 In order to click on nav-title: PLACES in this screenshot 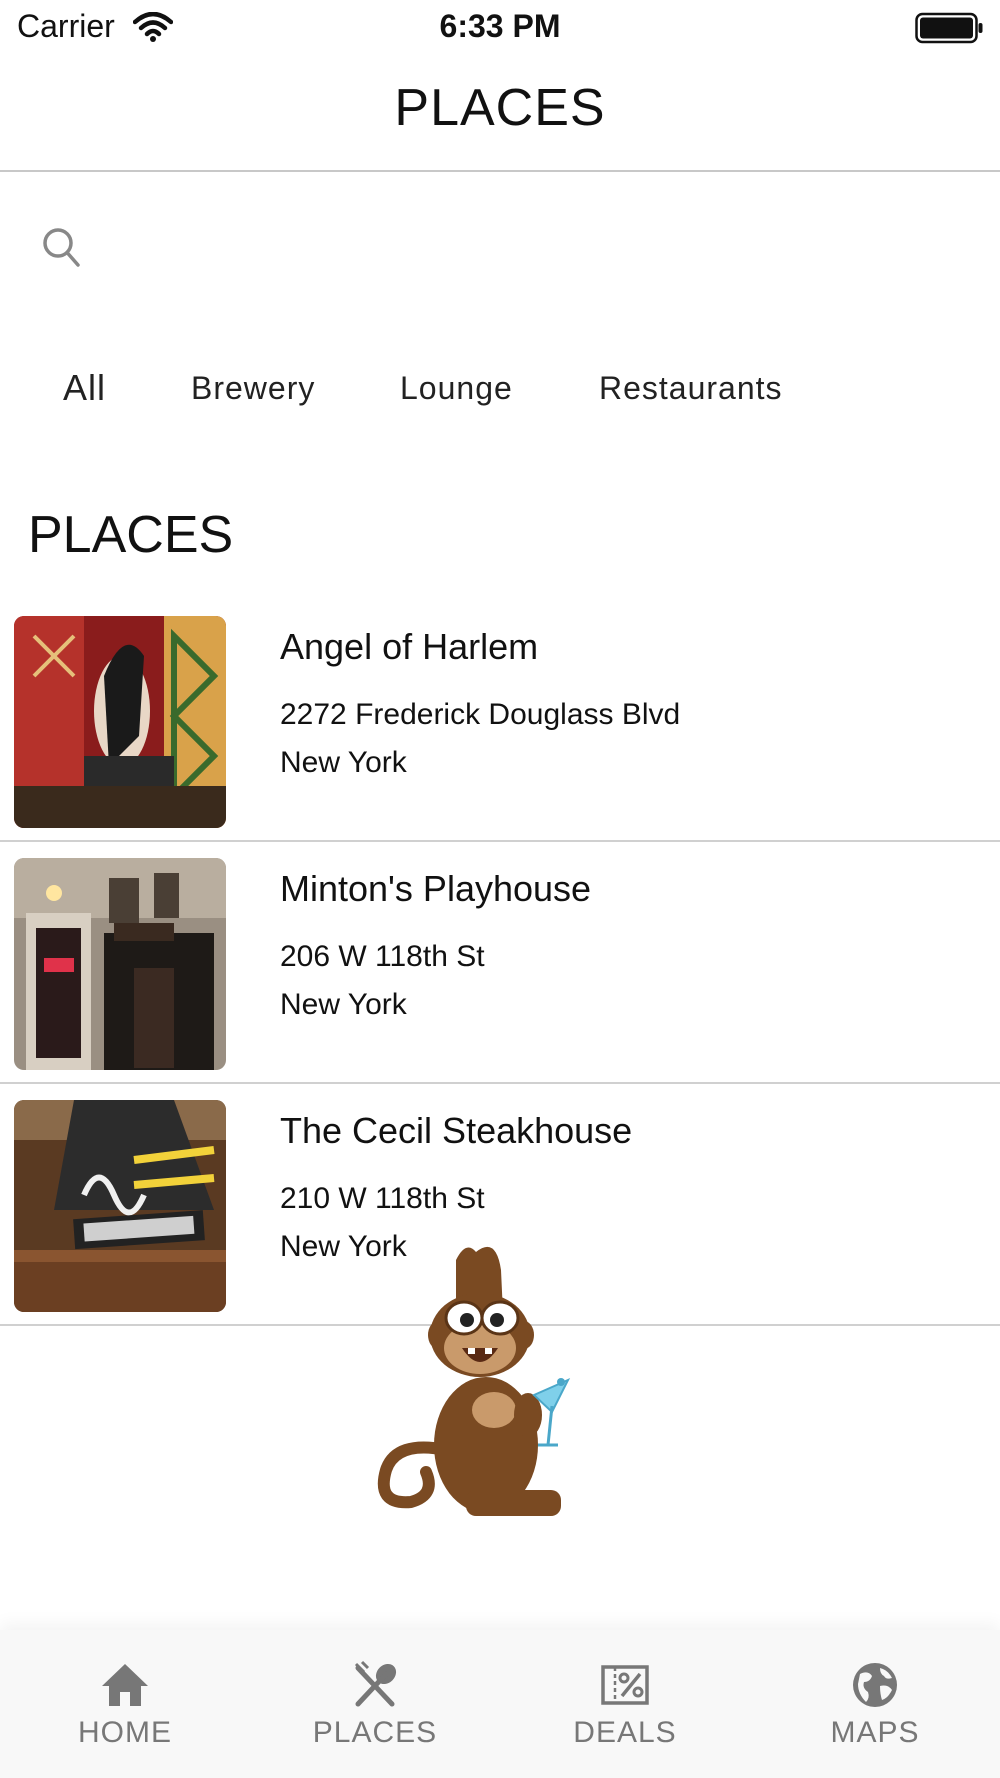, I will do `click(500, 108)`.